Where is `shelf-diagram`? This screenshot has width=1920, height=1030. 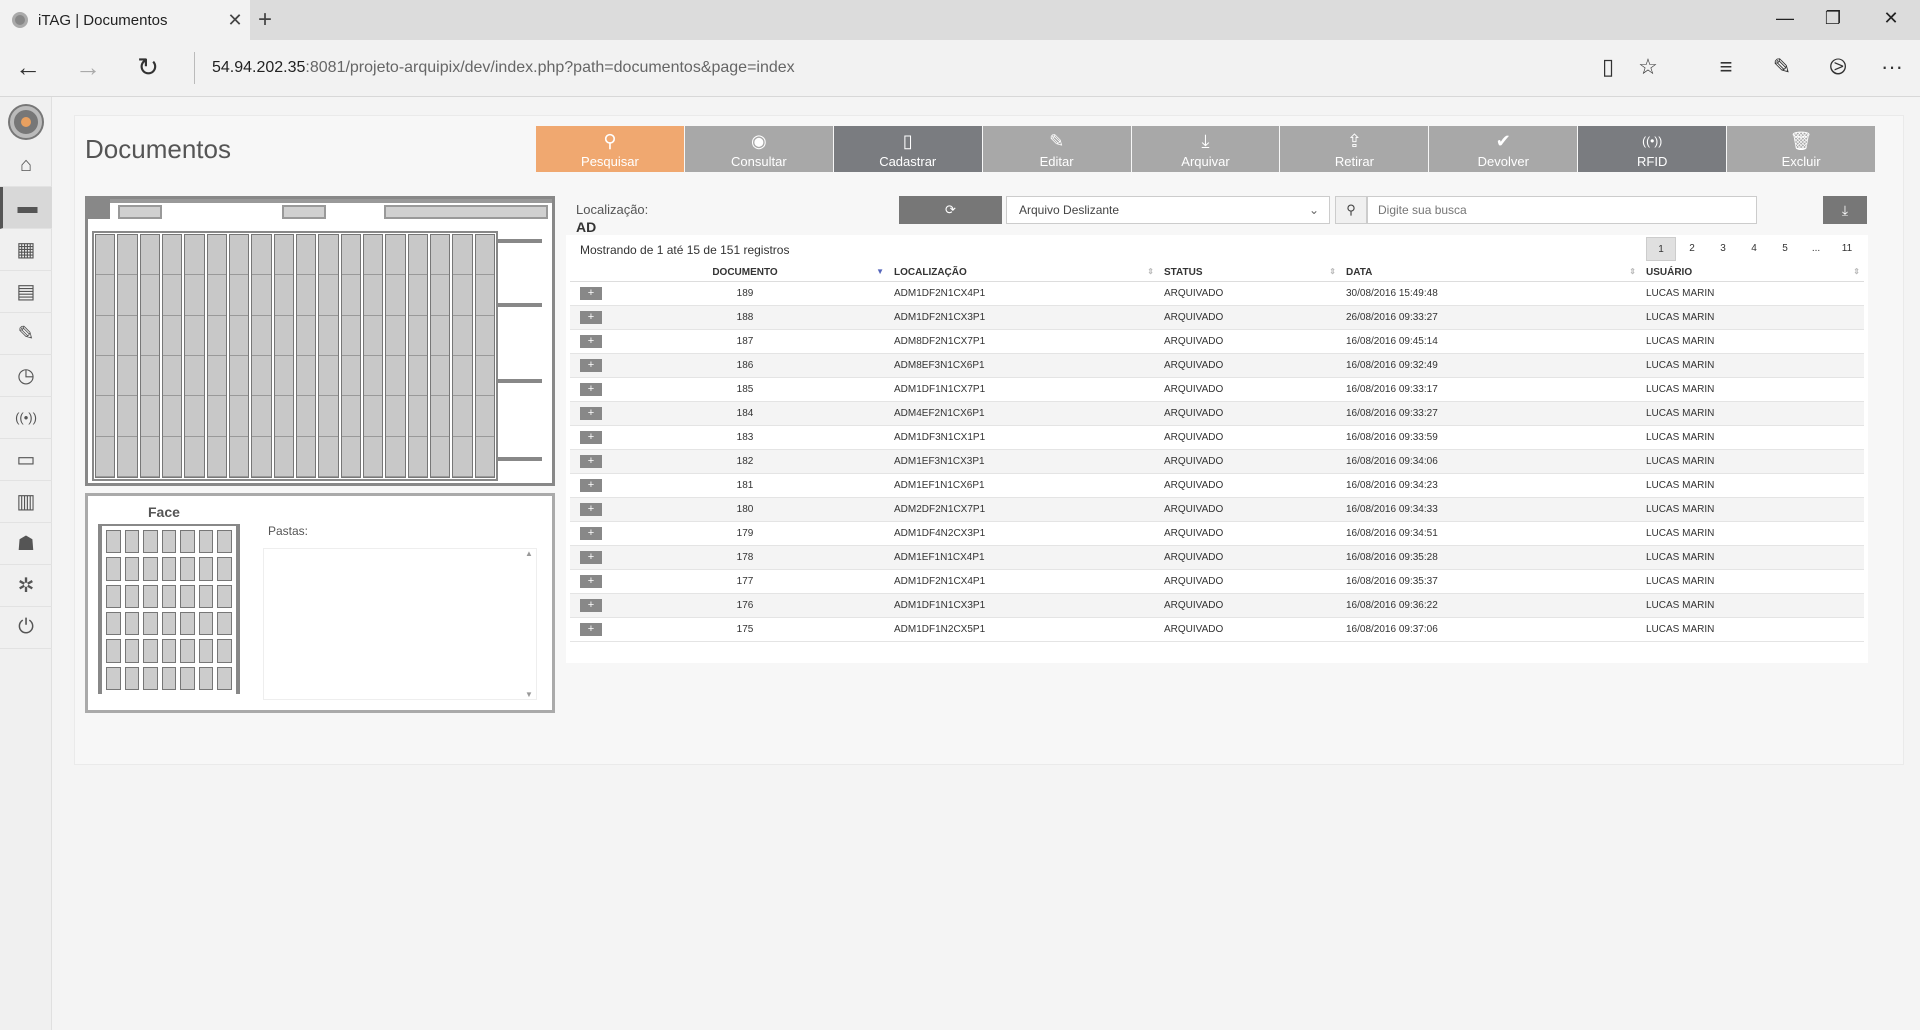
shelf-diagram is located at coordinates (320, 341).